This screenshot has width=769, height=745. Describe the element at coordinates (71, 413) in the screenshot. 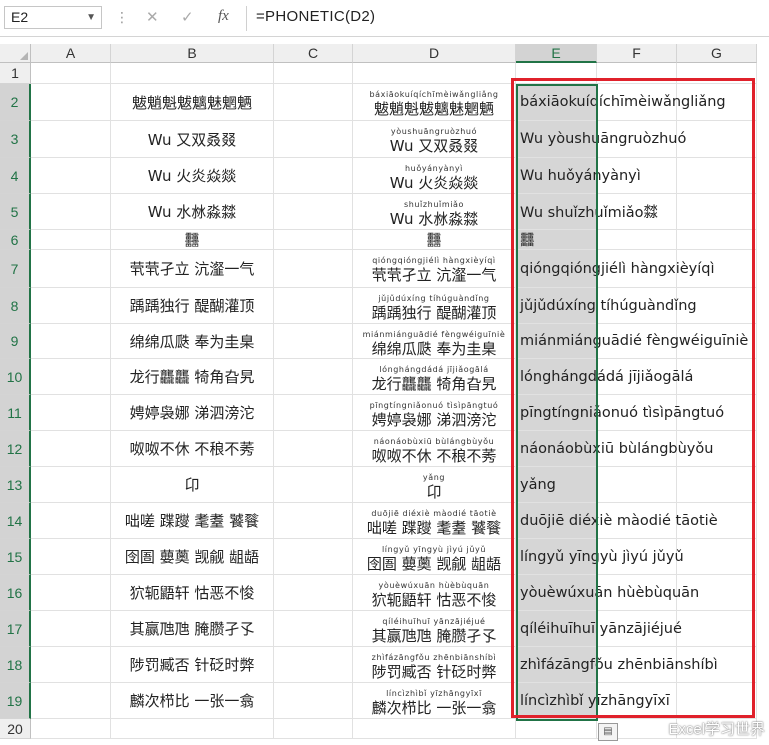

I see `cell-a11` at that location.